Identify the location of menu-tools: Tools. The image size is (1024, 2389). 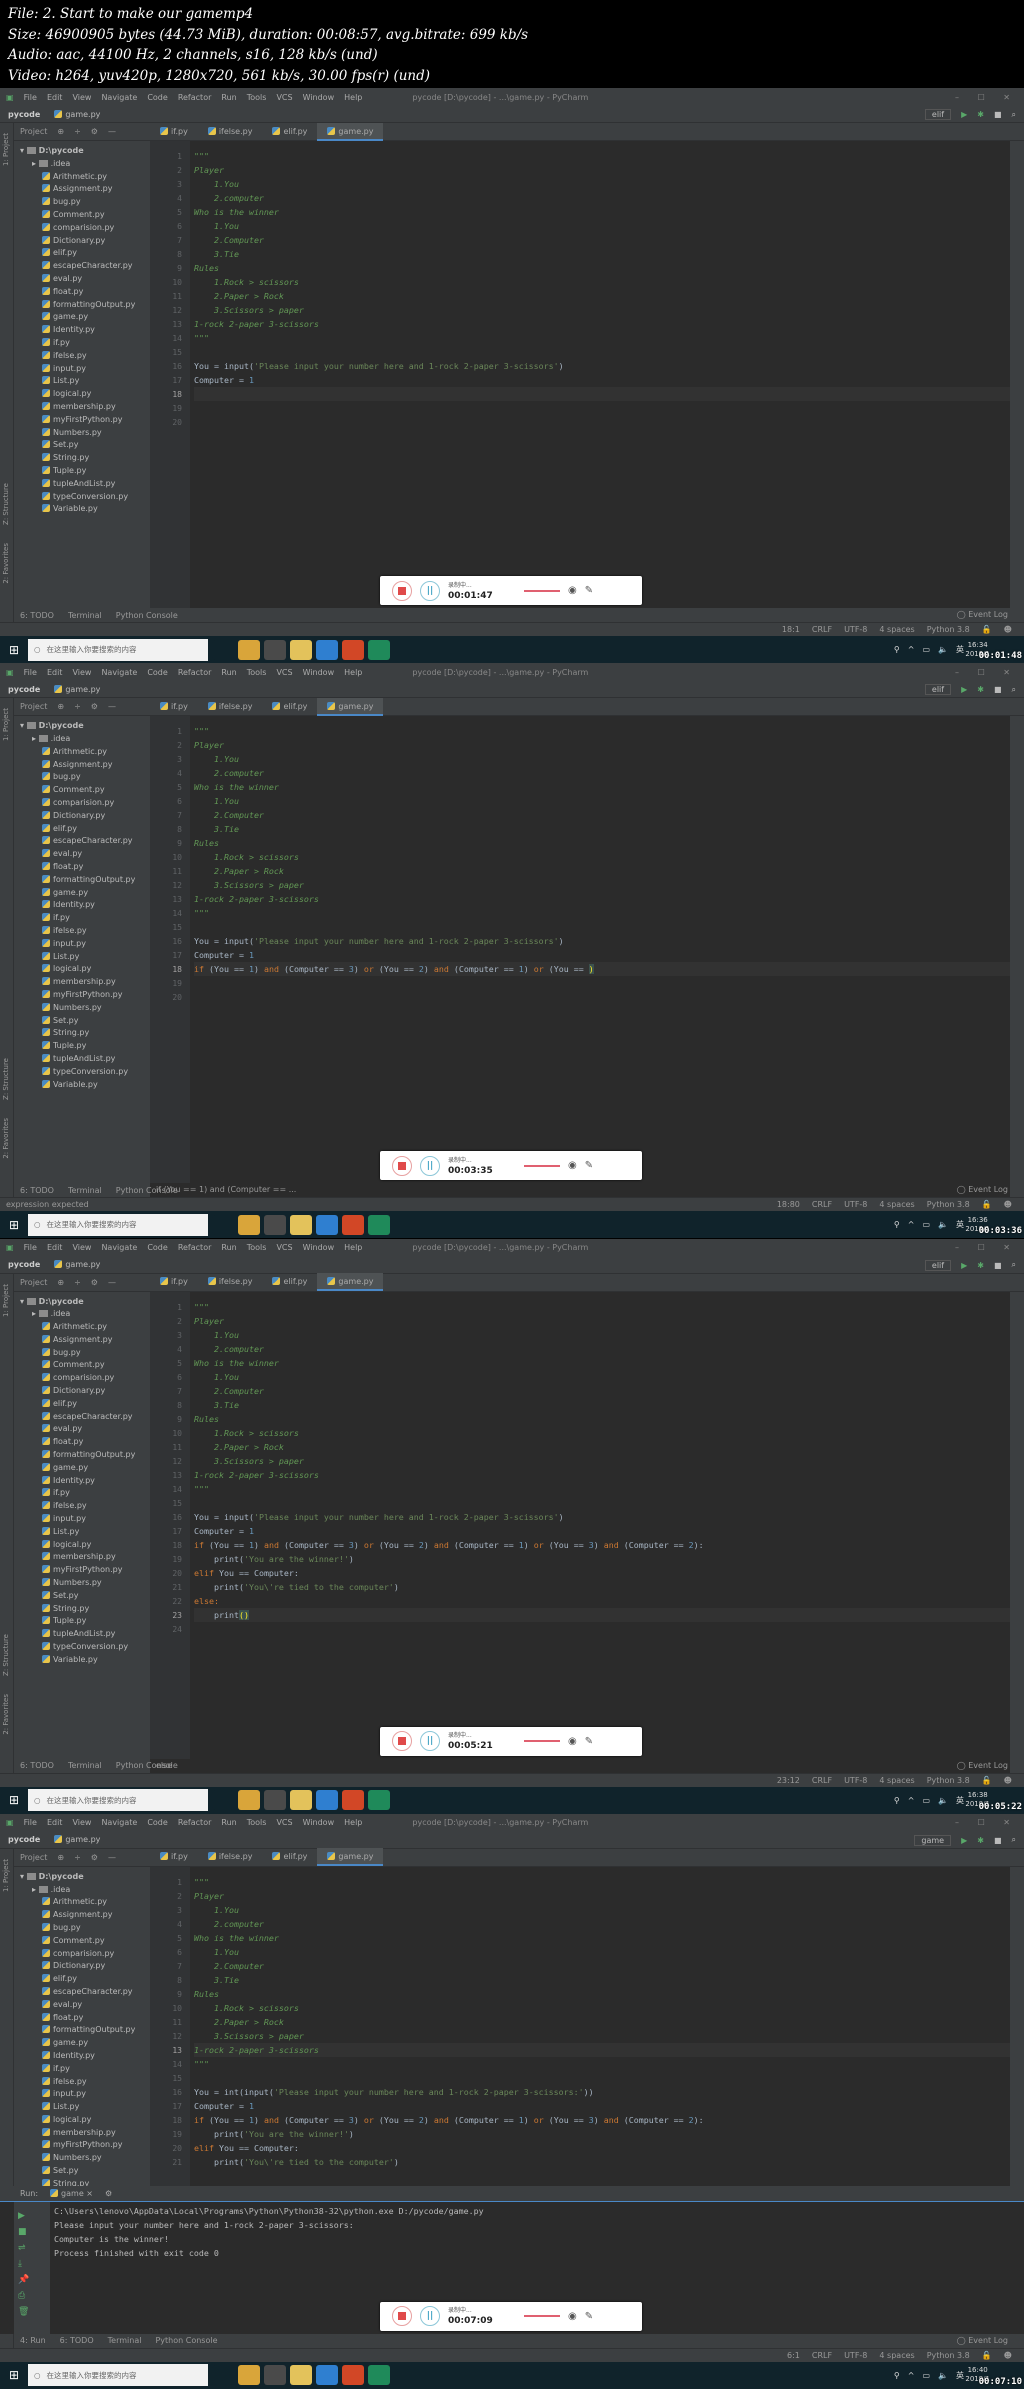
(257, 672).